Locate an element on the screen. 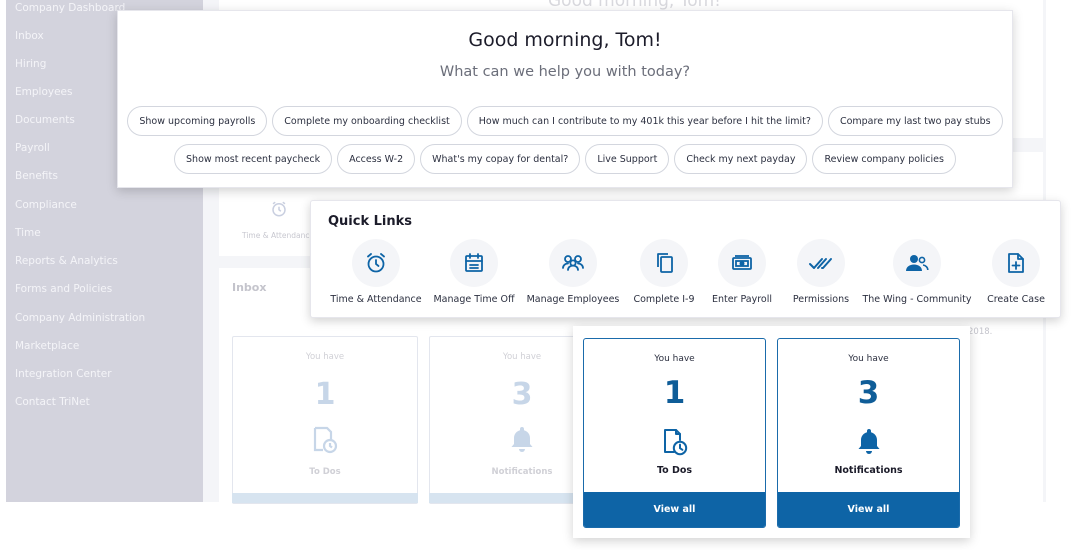 The width and height of the screenshot is (1080, 550). todos-tile: You have 1 To Dos View all is located at coordinates (674, 433).